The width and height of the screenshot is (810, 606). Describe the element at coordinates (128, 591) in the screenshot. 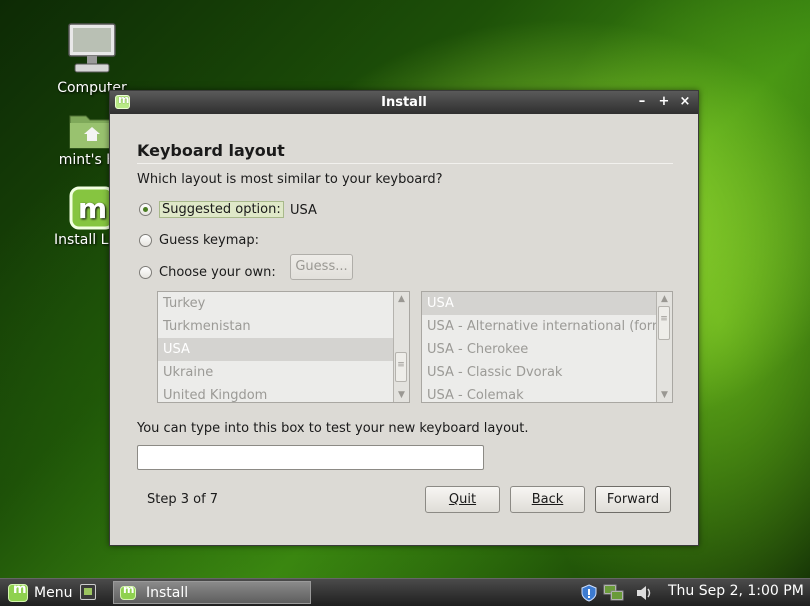

I see `mint-app-icon` at that location.